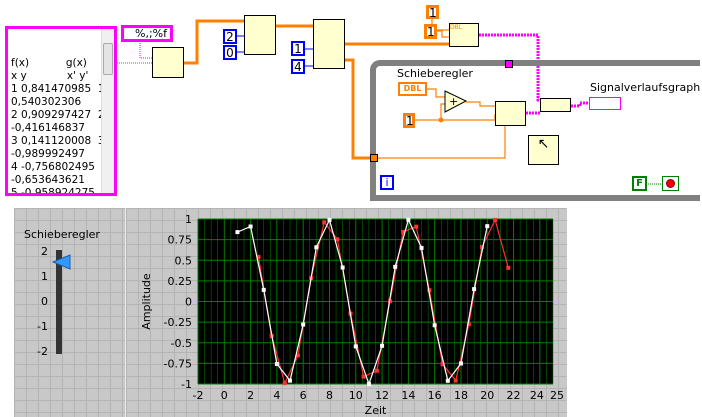 This screenshot has height=417, width=702. I want to click on x-tick-label: 22, so click(514, 395).